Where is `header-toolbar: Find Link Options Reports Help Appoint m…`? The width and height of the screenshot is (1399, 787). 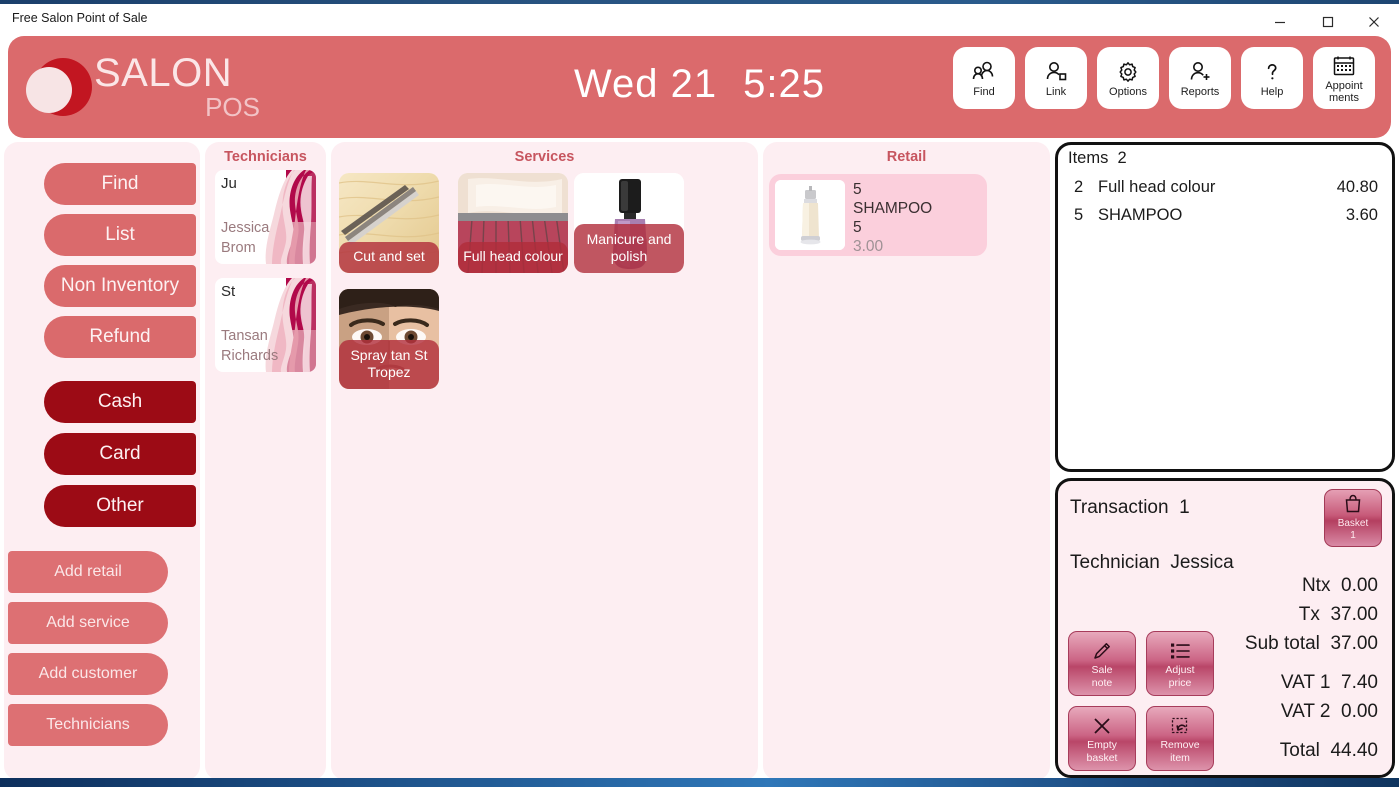
header-toolbar: Find Link Options Reports Help Appoint m… is located at coordinates (1164, 78).